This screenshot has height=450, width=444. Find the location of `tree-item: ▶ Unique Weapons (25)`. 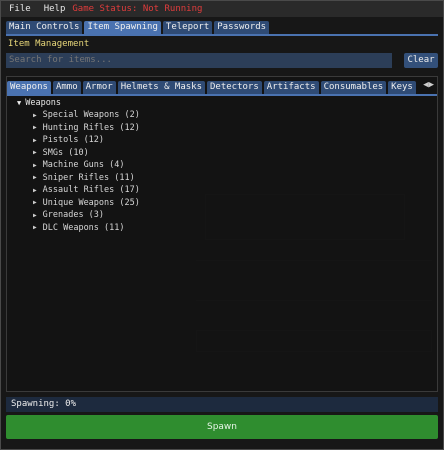

tree-item: ▶ Unique Weapons (25) is located at coordinates (99, 203).